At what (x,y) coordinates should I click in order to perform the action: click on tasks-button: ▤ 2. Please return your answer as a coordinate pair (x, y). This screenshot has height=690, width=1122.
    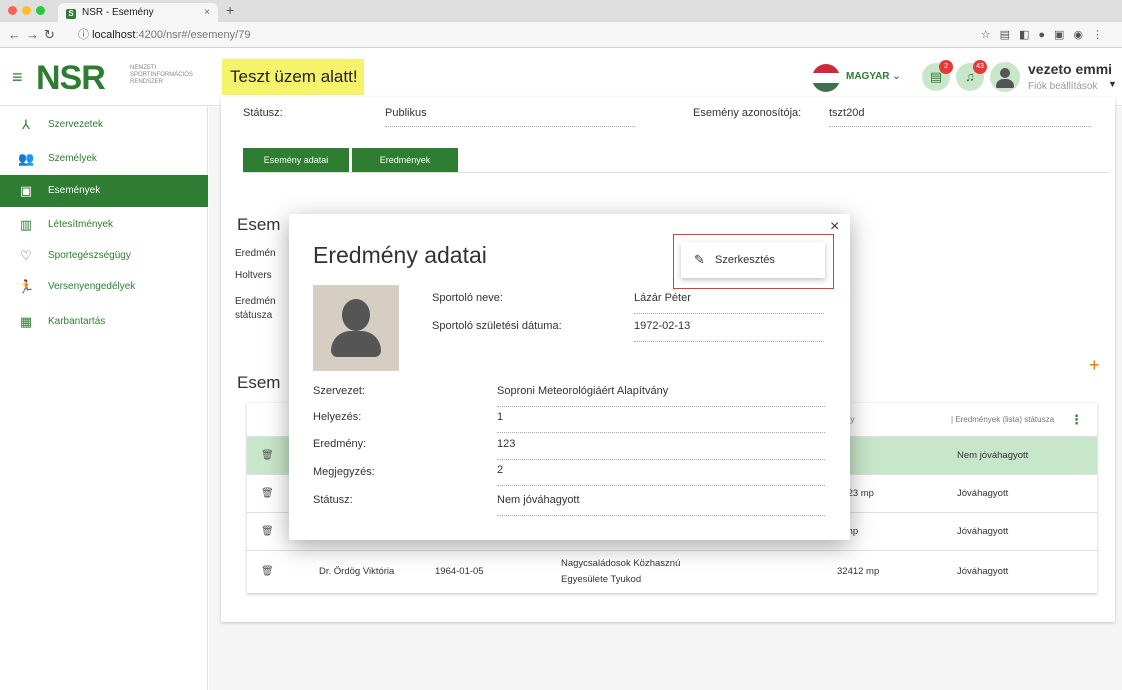
    Looking at the image, I should click on (937, 75).